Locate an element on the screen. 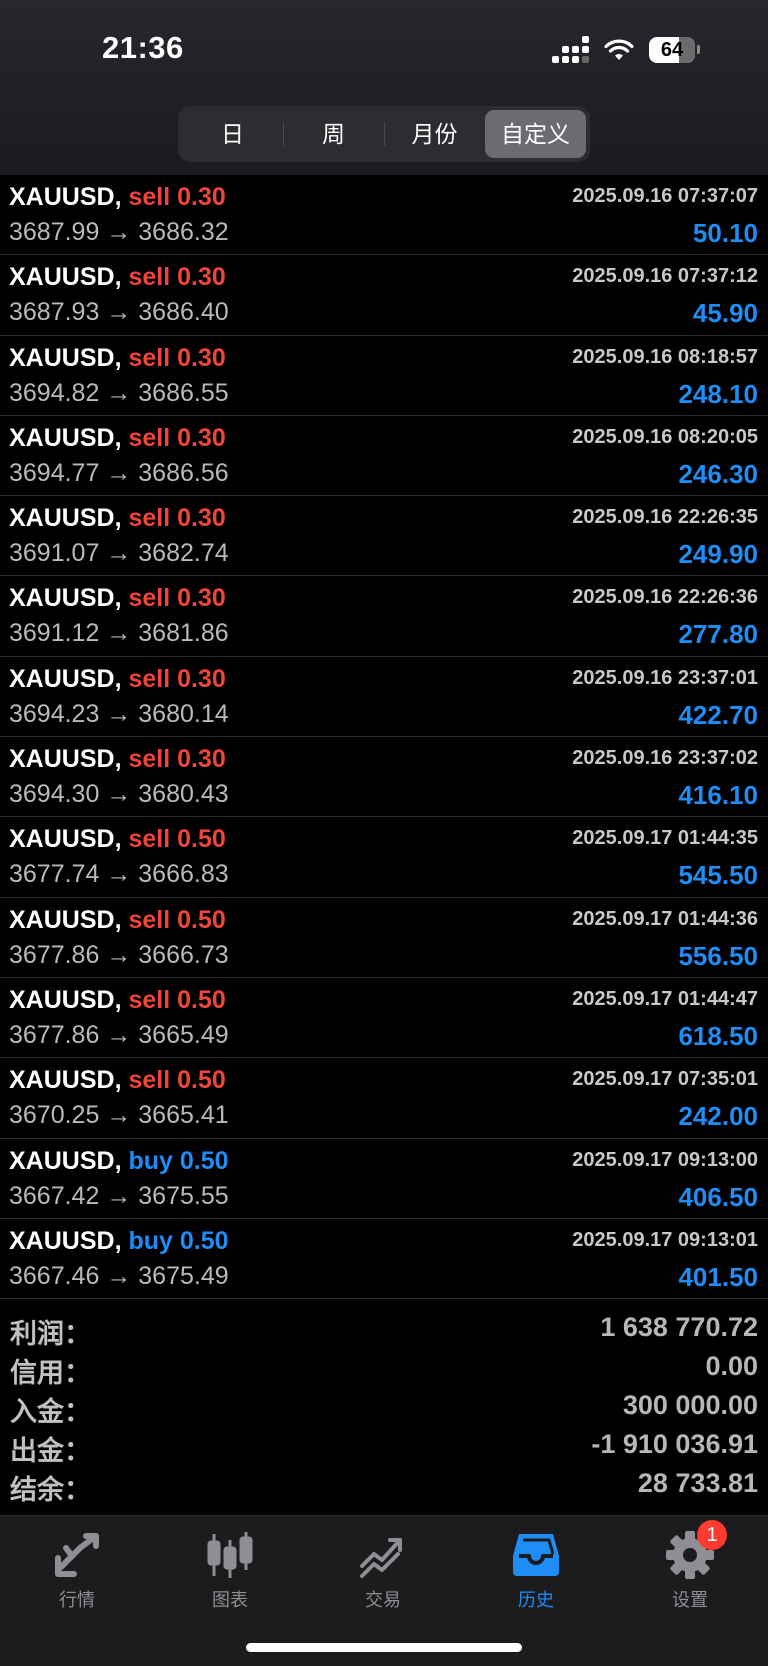 Image resolution: width=768 pixels, height=1666 pixels. deal-datetime: 2025.09.16 23:37:02 is located at coordinates (665, 758).